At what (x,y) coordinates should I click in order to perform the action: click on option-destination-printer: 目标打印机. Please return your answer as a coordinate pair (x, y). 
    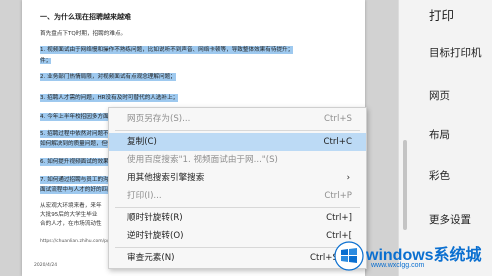
    Looking at the image, I should click on (455, 52).